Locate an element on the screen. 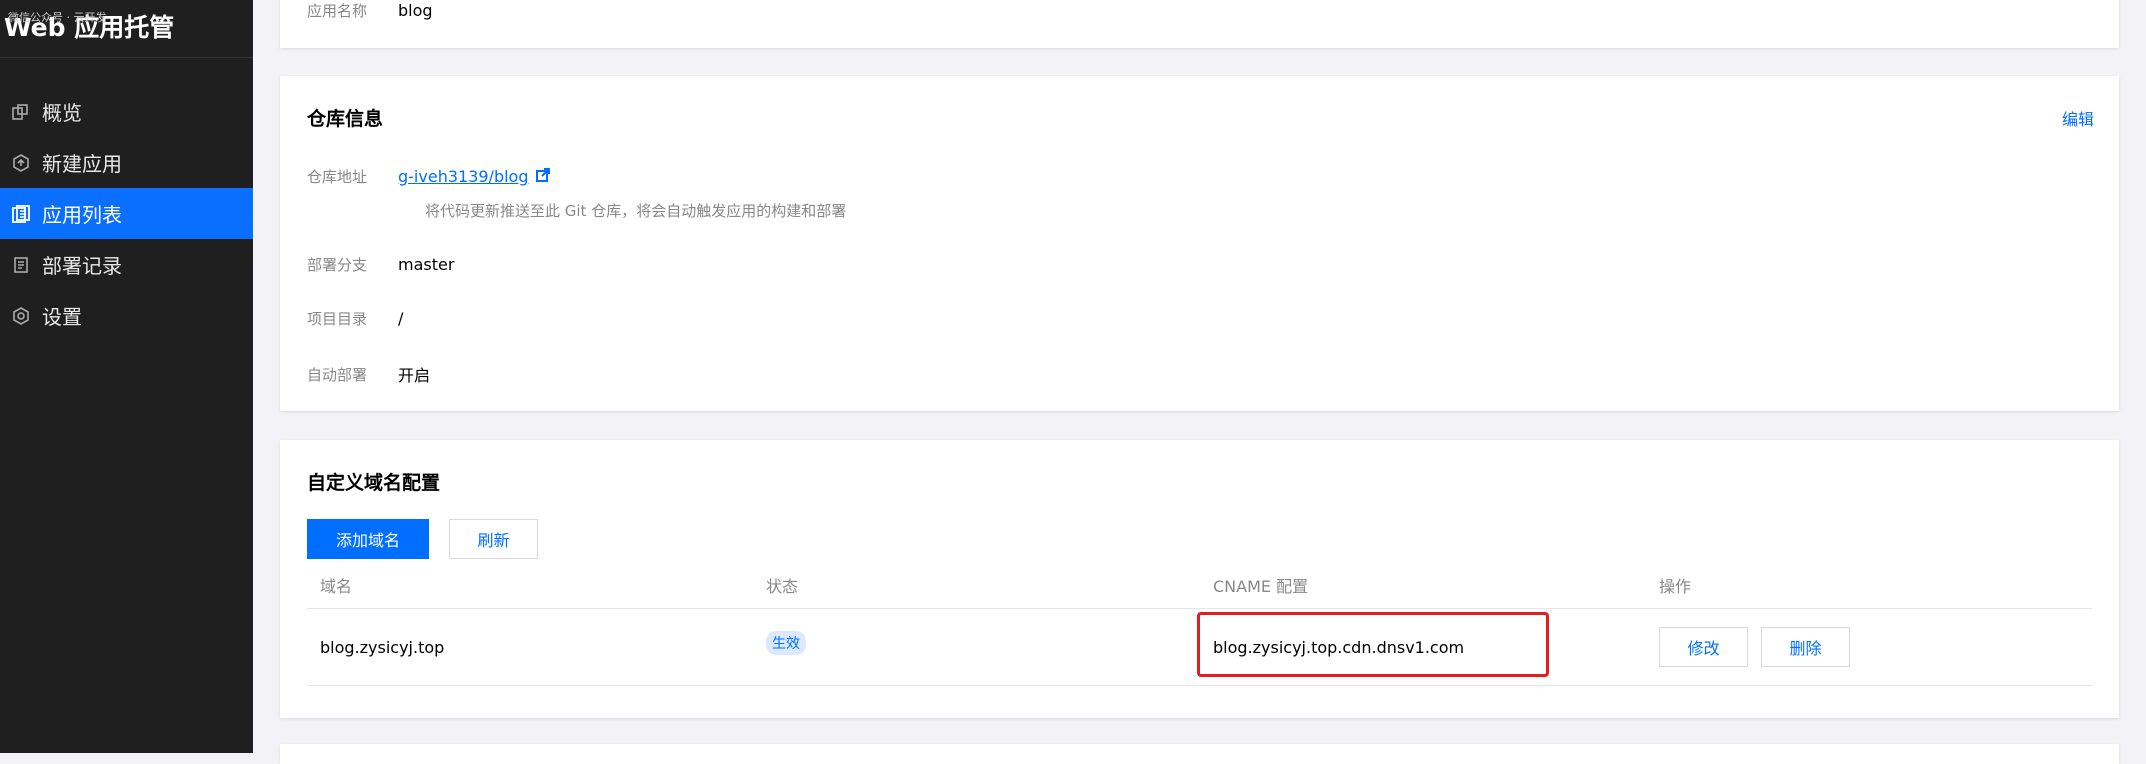 This screenshot has height=764, width=2146. sidebar-item-label: 应用列表 is located at coordinates (82, 215).